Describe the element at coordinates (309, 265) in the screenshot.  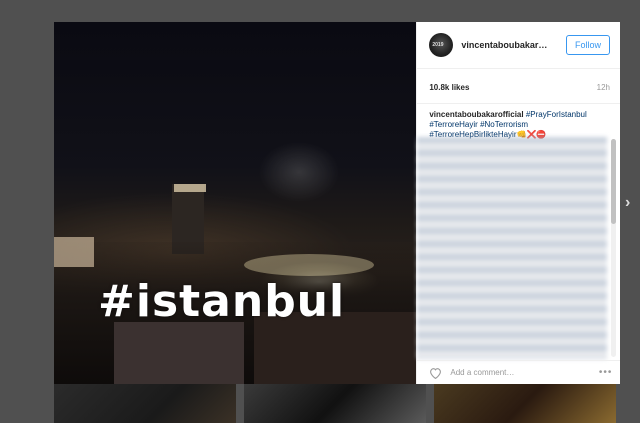
I see `photo-stadium-glow` at that location.